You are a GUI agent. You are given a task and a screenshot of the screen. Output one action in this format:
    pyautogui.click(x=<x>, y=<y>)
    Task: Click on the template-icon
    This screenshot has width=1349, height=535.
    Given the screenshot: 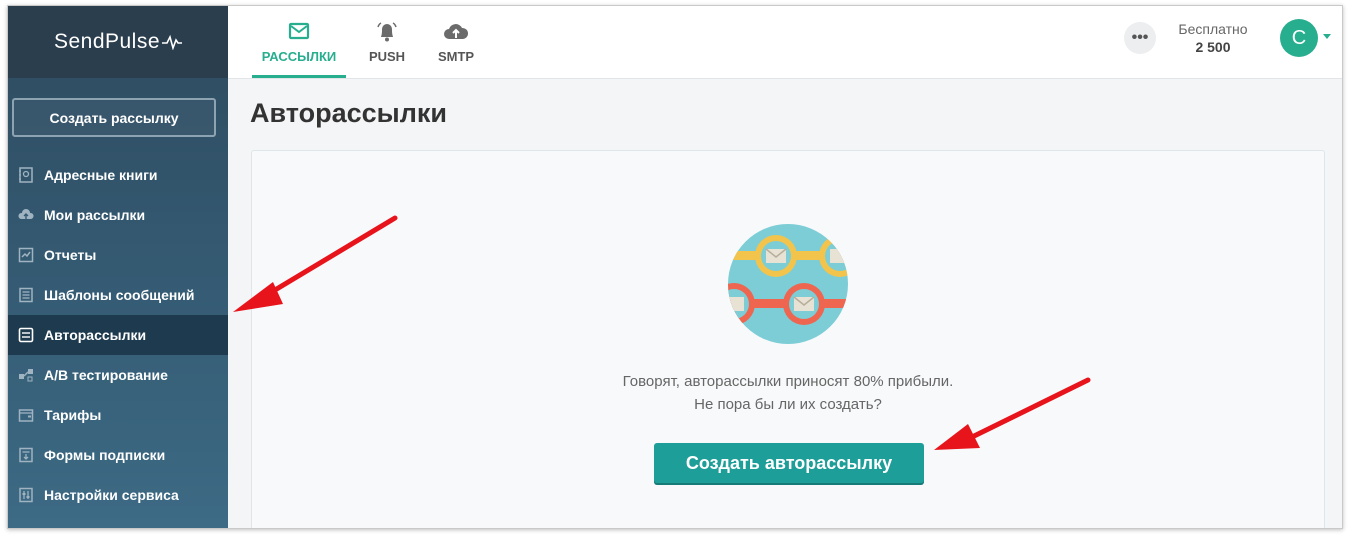 What is the action you would take?
    pyautogui.click(x=26, y=295)
    